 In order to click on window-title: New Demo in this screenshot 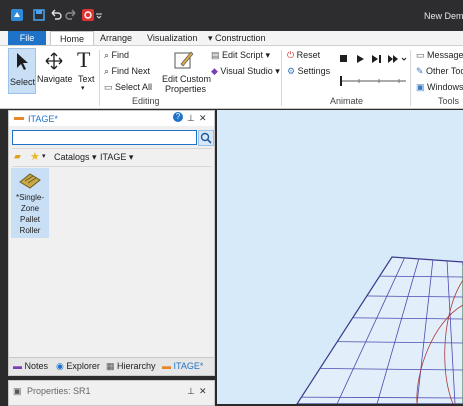, I will do `click(443, 16)`.